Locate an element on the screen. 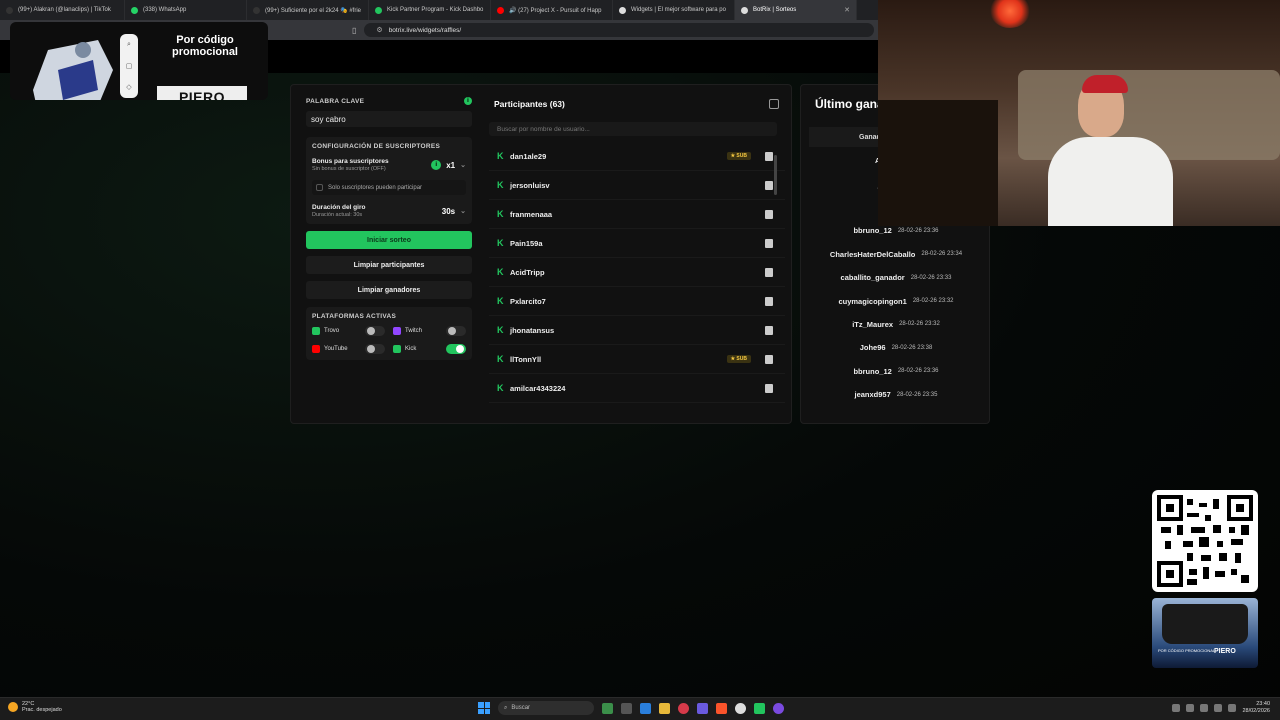 This screenshot has width=1280, height=720. winner-row: caballito_ganador 28-02-26 23:33 is located at coordinates (896, 277).